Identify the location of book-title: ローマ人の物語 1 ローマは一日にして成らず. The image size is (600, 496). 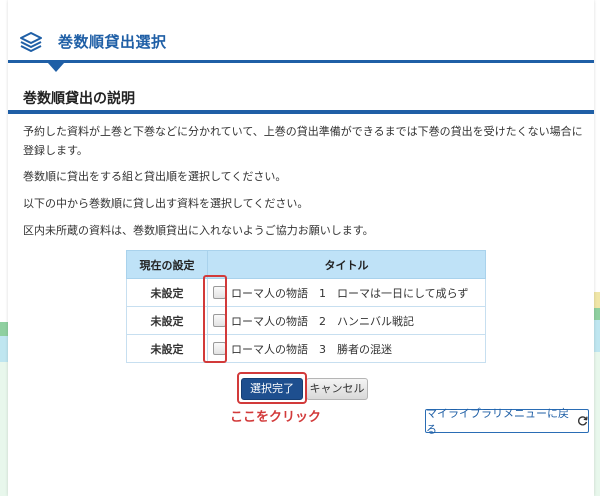
(350, 293).